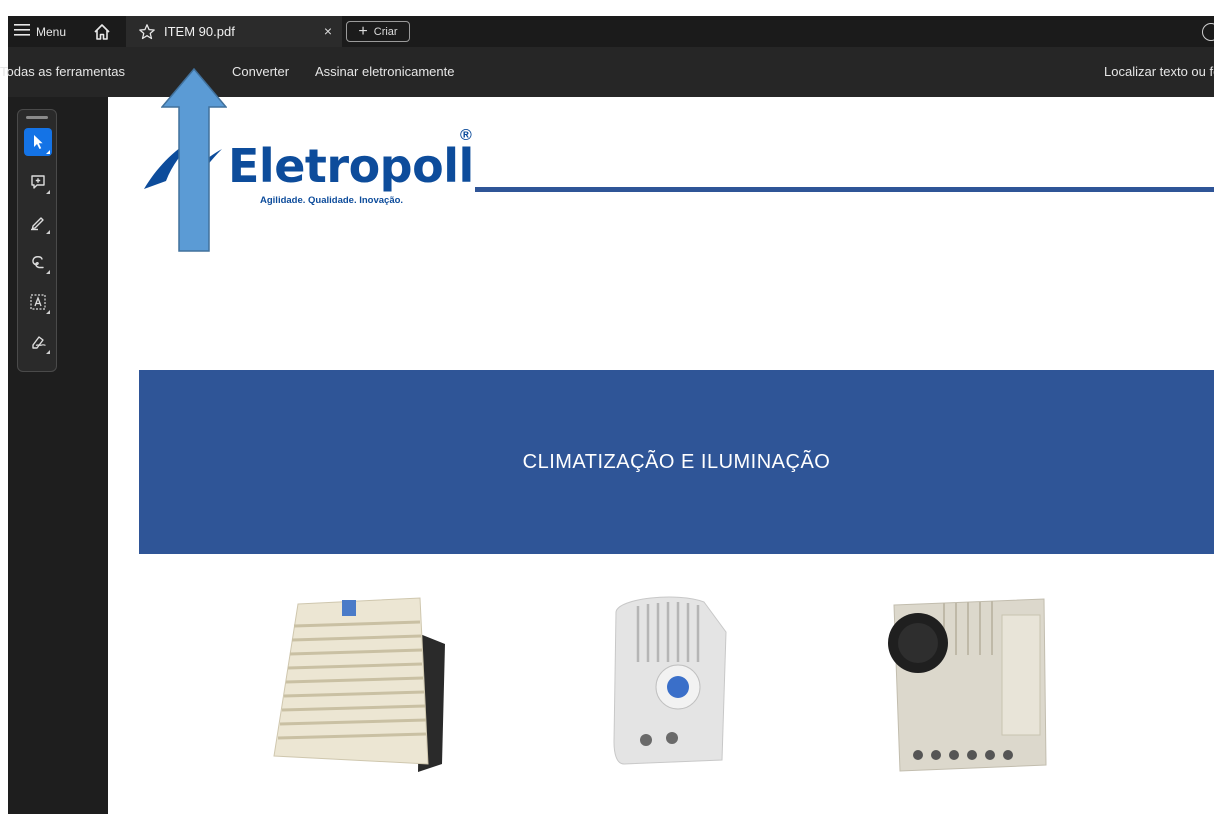  I want to click on header-rule, so click(844, 189).